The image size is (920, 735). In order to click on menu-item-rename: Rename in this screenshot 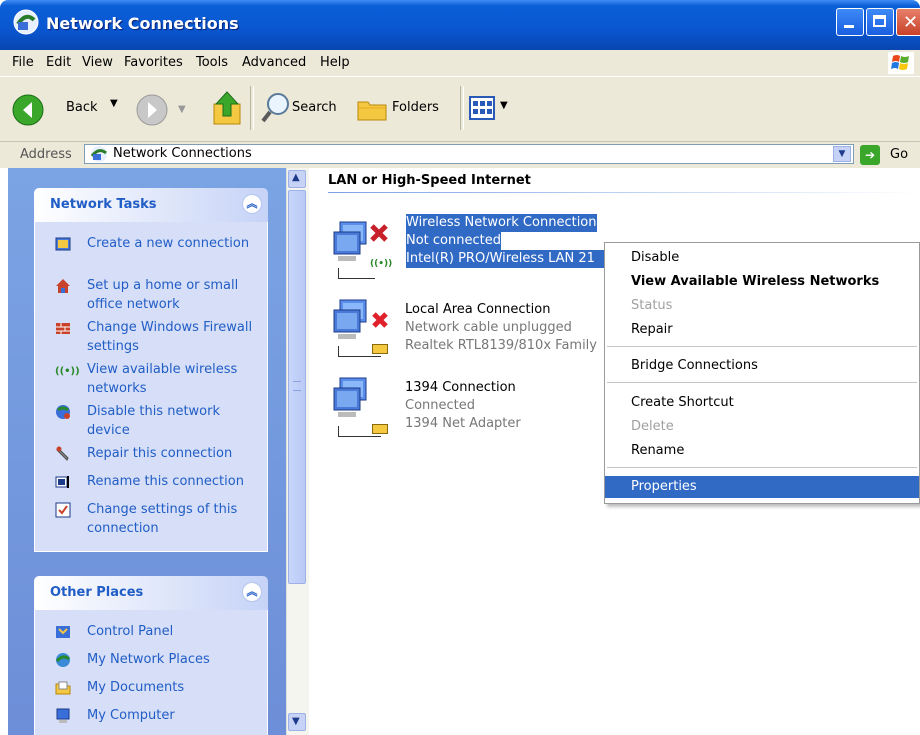, I will do `click(762, 451)`.